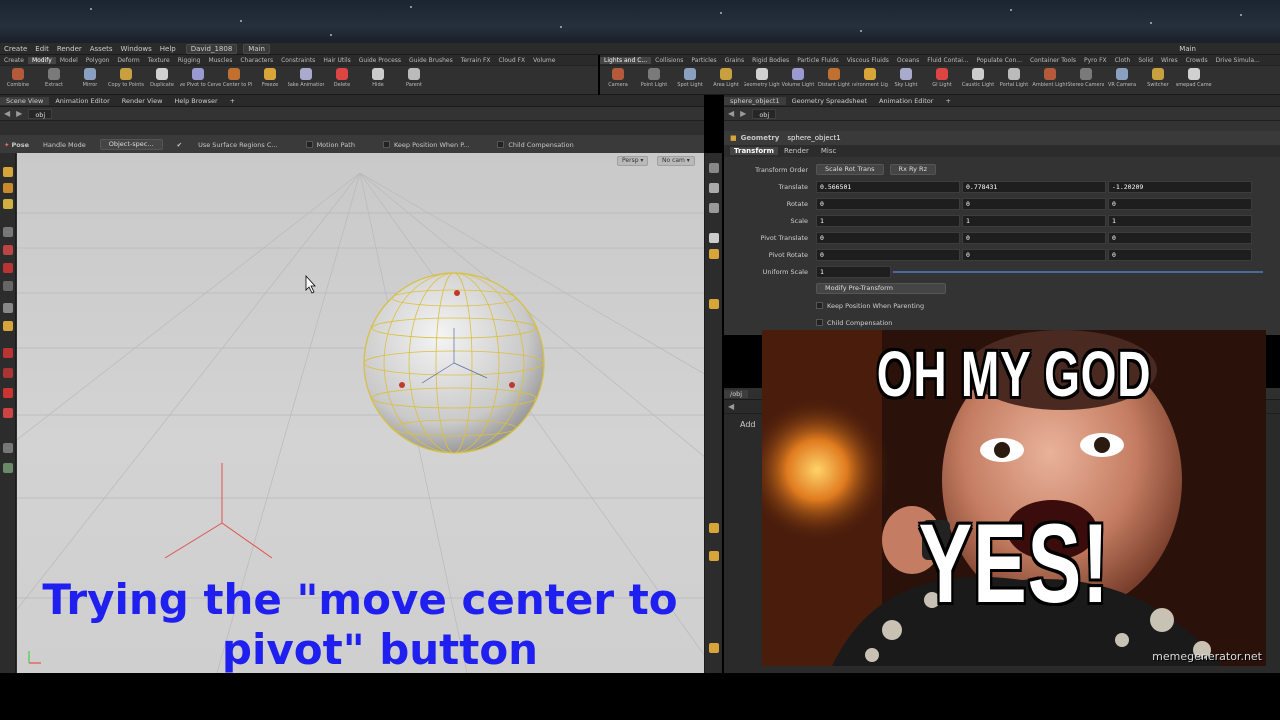 The width and height of the screenshot is (1280, 720). What do you see at coordinates (8, 188) in the screenshot?
I see `pose-tool-icon` at bounding box center [8, 188].